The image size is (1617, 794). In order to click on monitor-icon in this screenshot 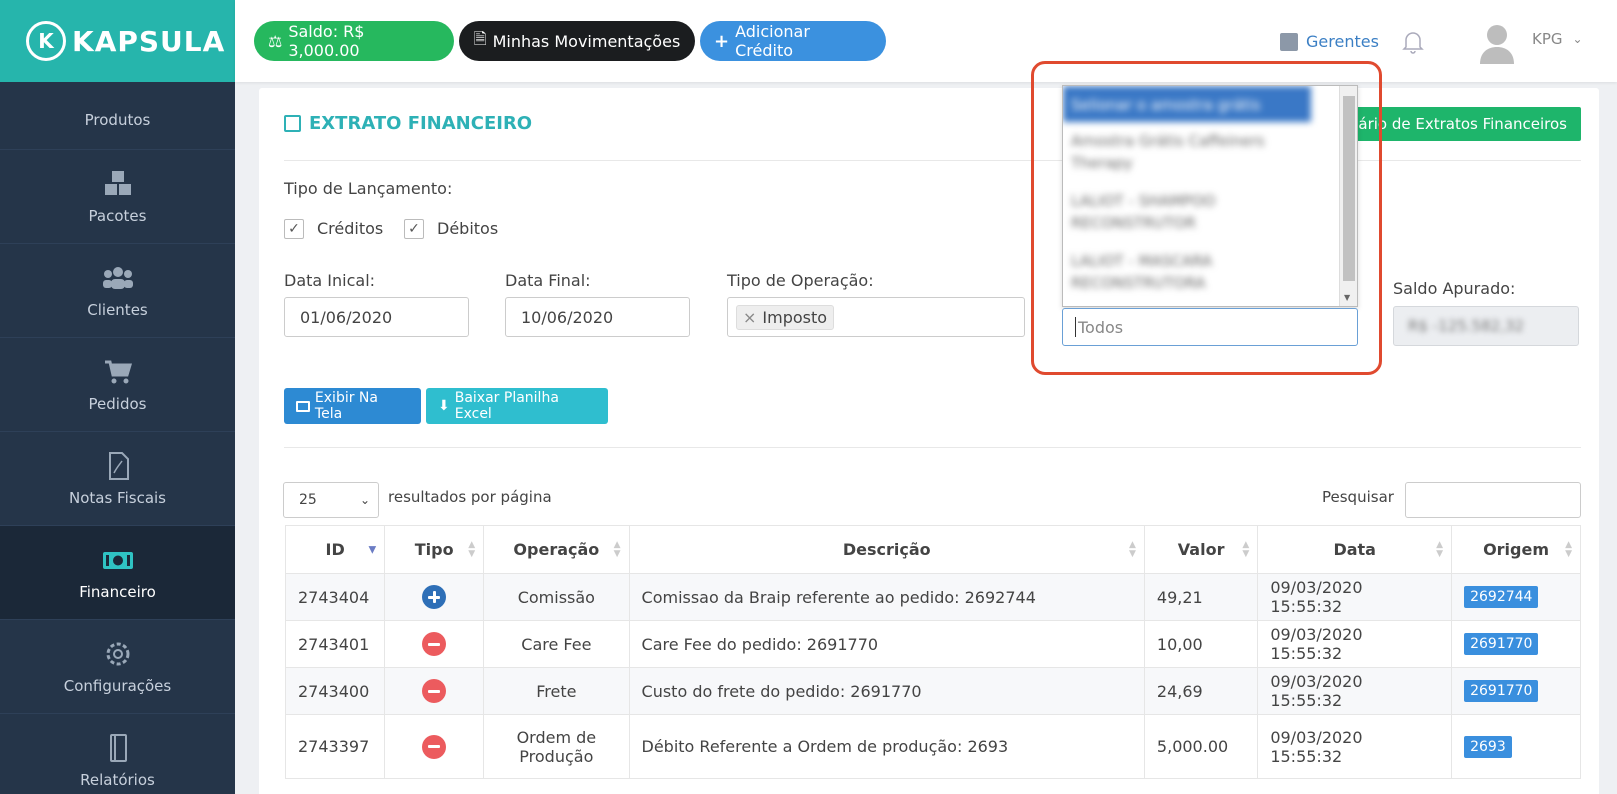, I will do `click(303, 406)`.